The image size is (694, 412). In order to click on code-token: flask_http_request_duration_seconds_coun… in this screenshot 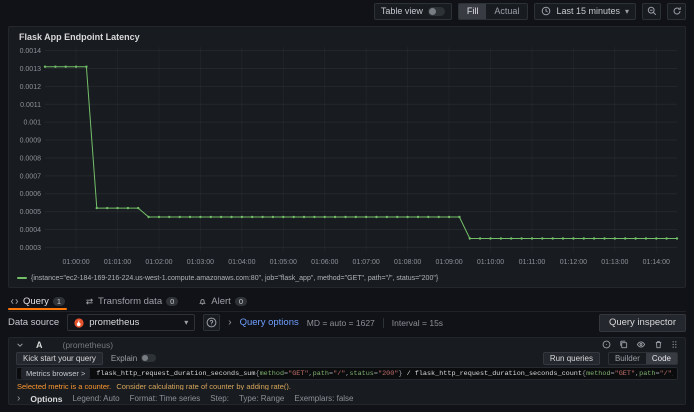, I will do `click(498, 373)`.